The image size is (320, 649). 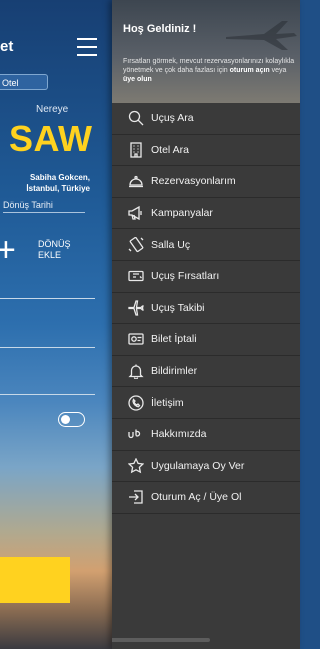 I want to click on destination-label: Nereye, so click(x=52, y=109).